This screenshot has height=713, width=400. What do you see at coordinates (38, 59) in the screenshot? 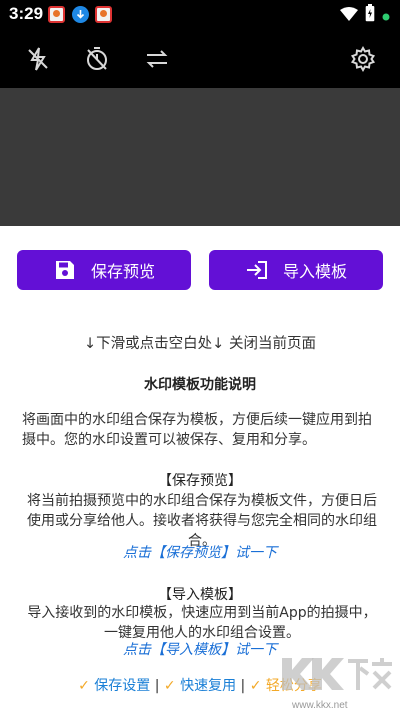
I see `flash-off-icon` at bounding box center [38, 59].